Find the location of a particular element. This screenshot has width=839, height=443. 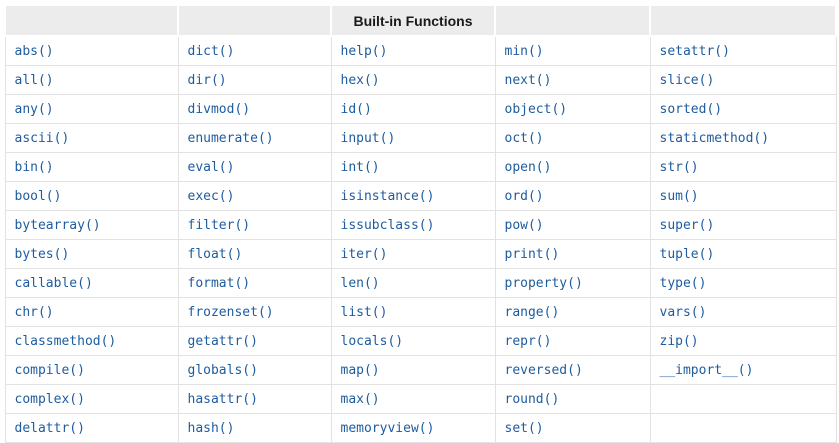

function-link-frozenset: frozenset() is located at coordinates (231, 312).